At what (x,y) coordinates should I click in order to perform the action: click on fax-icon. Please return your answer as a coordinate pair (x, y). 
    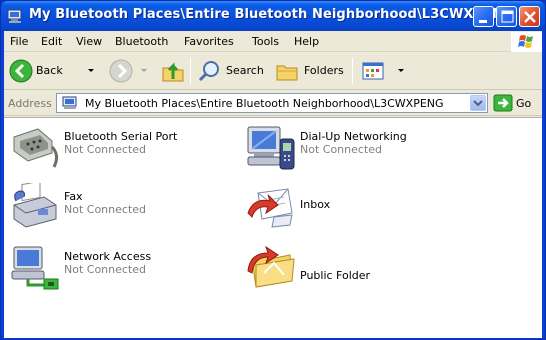
    Looking at the image, I should click on (35, 205).